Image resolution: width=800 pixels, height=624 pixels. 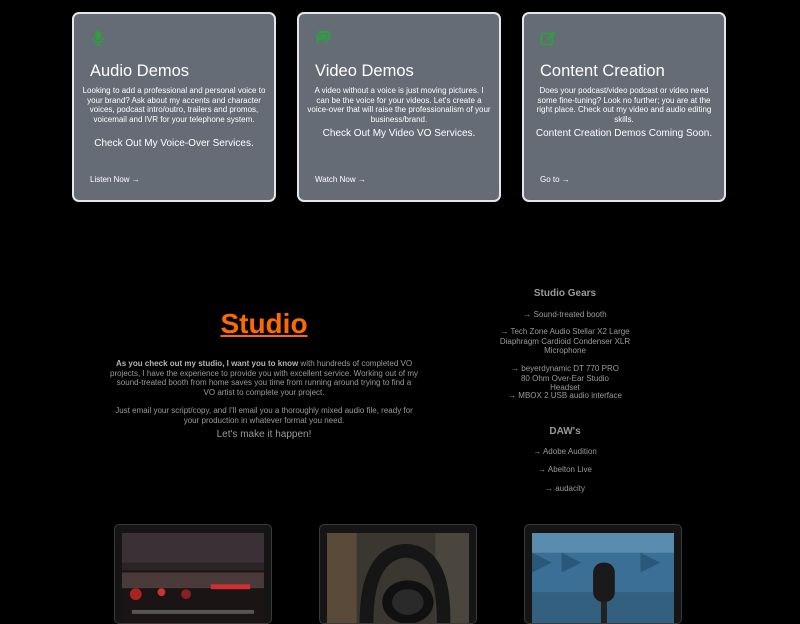 I want to click on watch-now-link: Watch Now →, so click(x=340, y=179).